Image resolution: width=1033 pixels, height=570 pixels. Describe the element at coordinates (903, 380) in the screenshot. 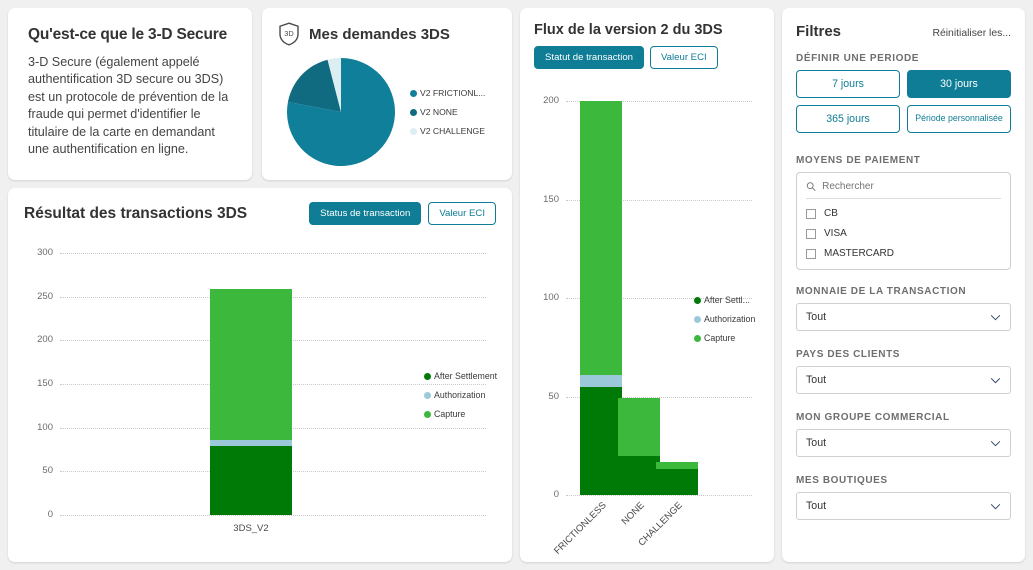

I see `country-select: Tout` at that location.